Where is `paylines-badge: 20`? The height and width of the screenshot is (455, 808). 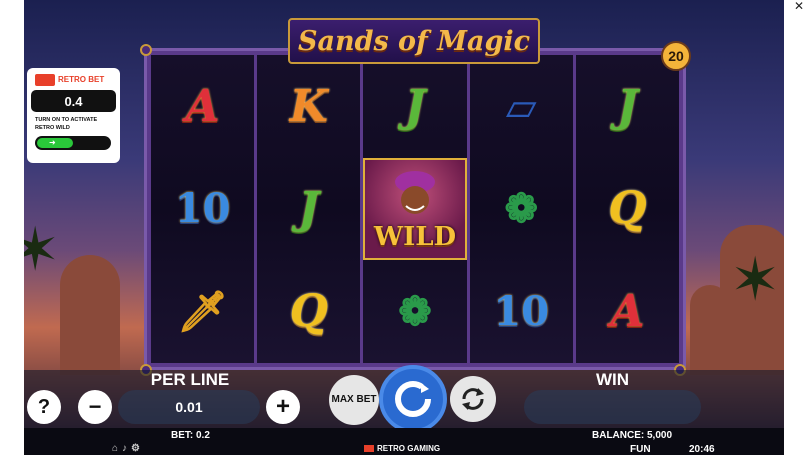
paylines-badge: 20 is located at coordinates (676, 56).